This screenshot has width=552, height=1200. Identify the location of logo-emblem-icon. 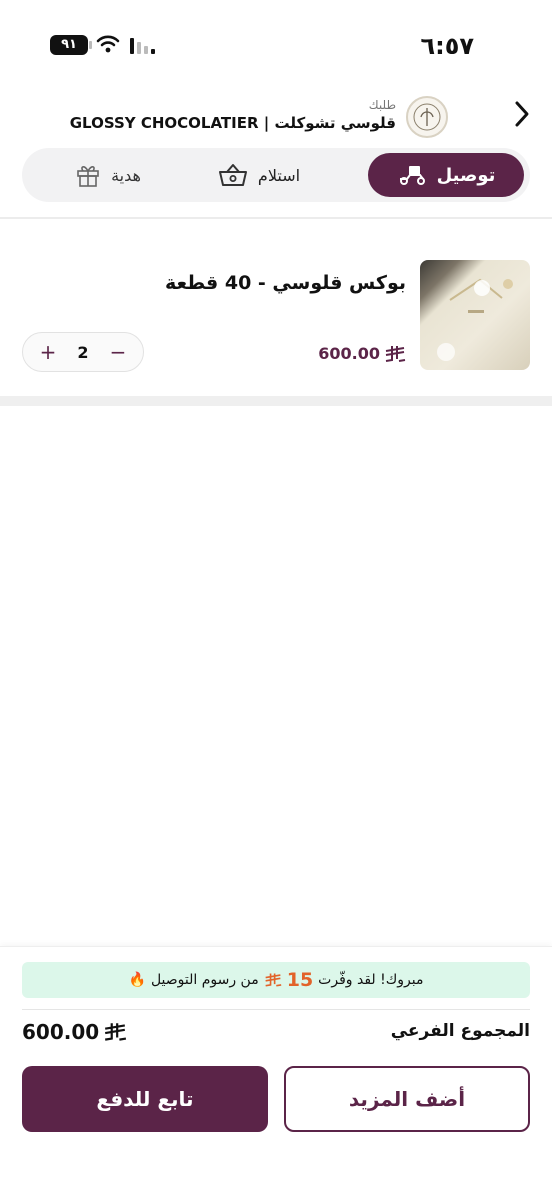
(427, 117).